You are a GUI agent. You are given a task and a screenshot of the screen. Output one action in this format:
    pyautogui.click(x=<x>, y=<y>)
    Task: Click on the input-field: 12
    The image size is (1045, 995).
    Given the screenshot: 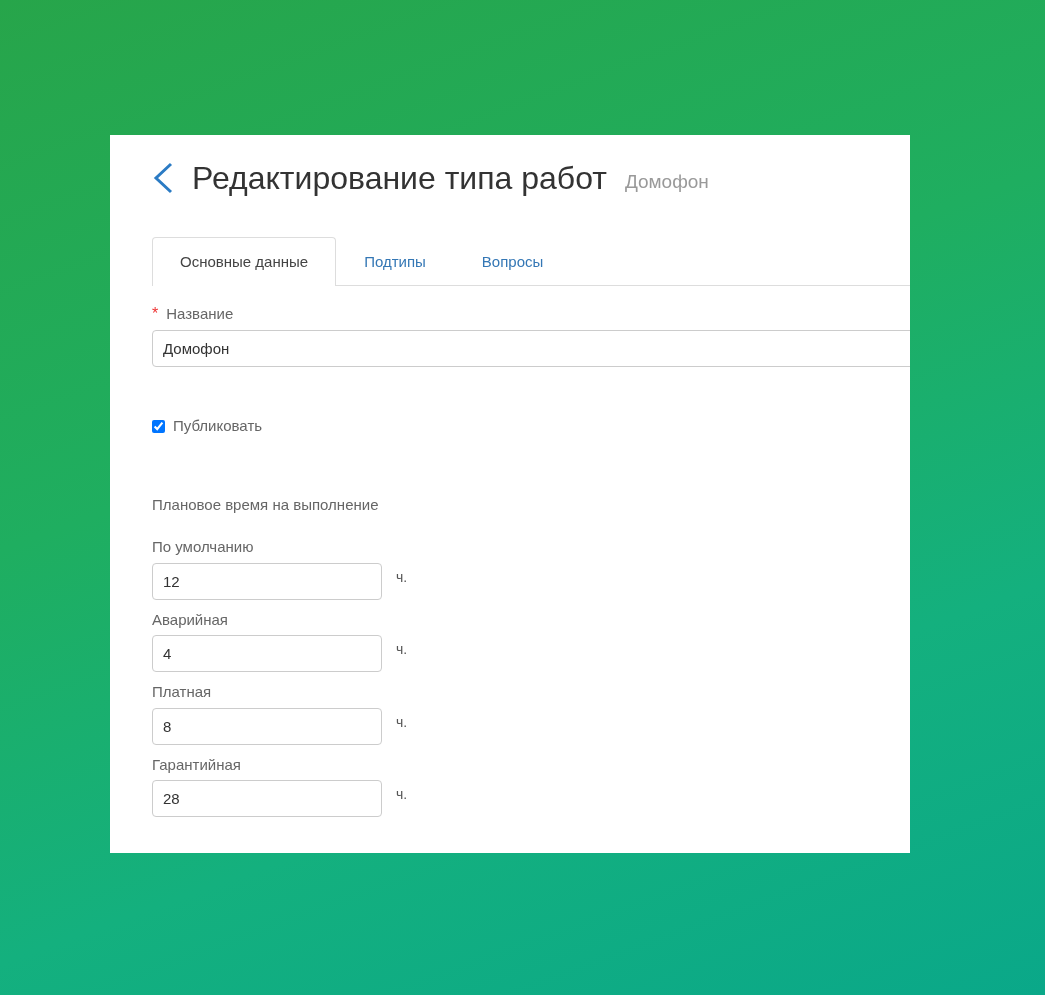 What is the action you would take?
    pyautogui.click(x=267, y=581)
    